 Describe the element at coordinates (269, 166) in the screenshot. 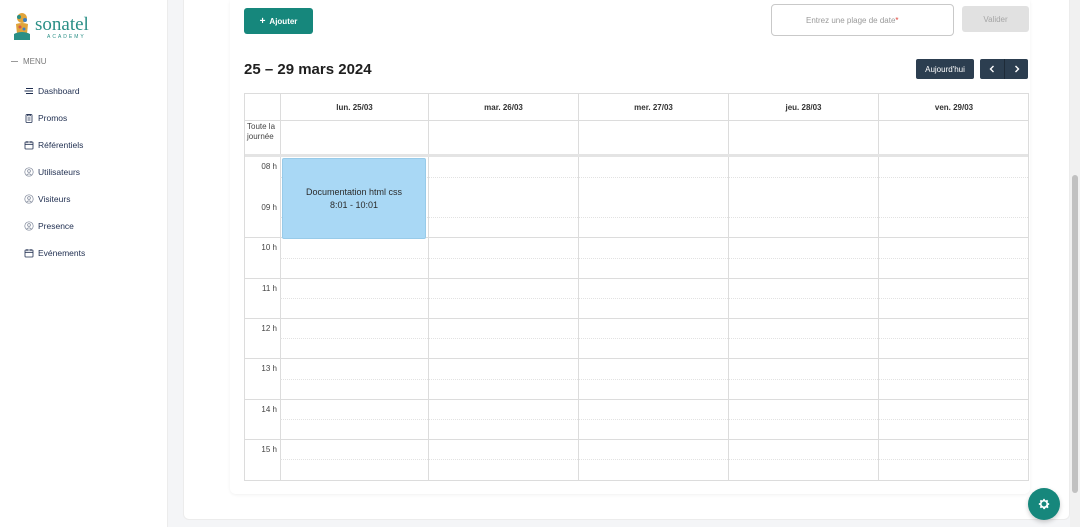

I see `hour-label: 08 h` at that location.